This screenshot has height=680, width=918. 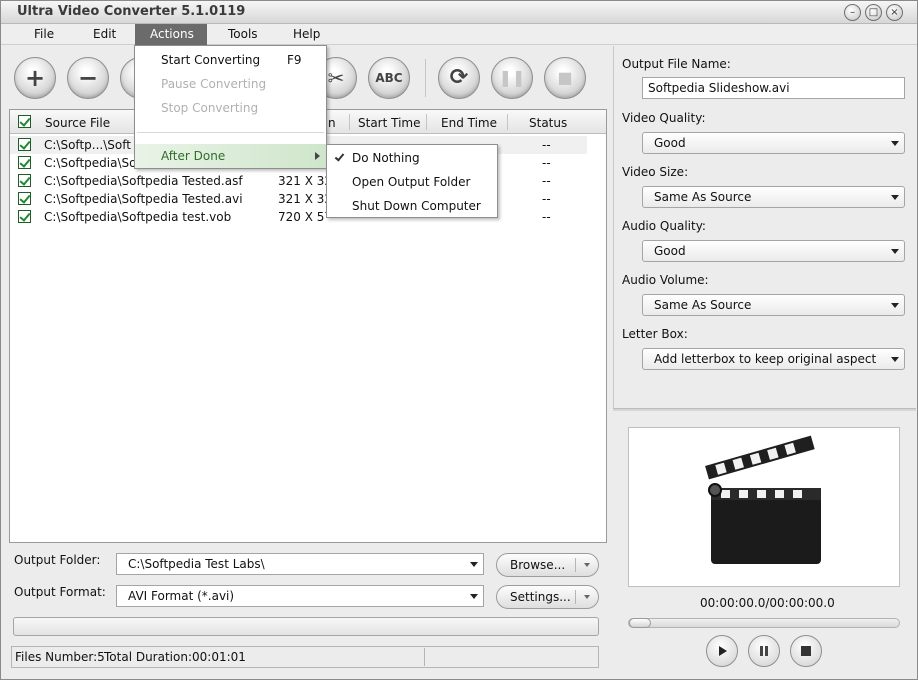 What do you see at coordinates (459, 12) in the screenshot?
I see `title-bar: Ultra Video Converter 5.1.0119 – □ ×` at bounding box center [459, 12].